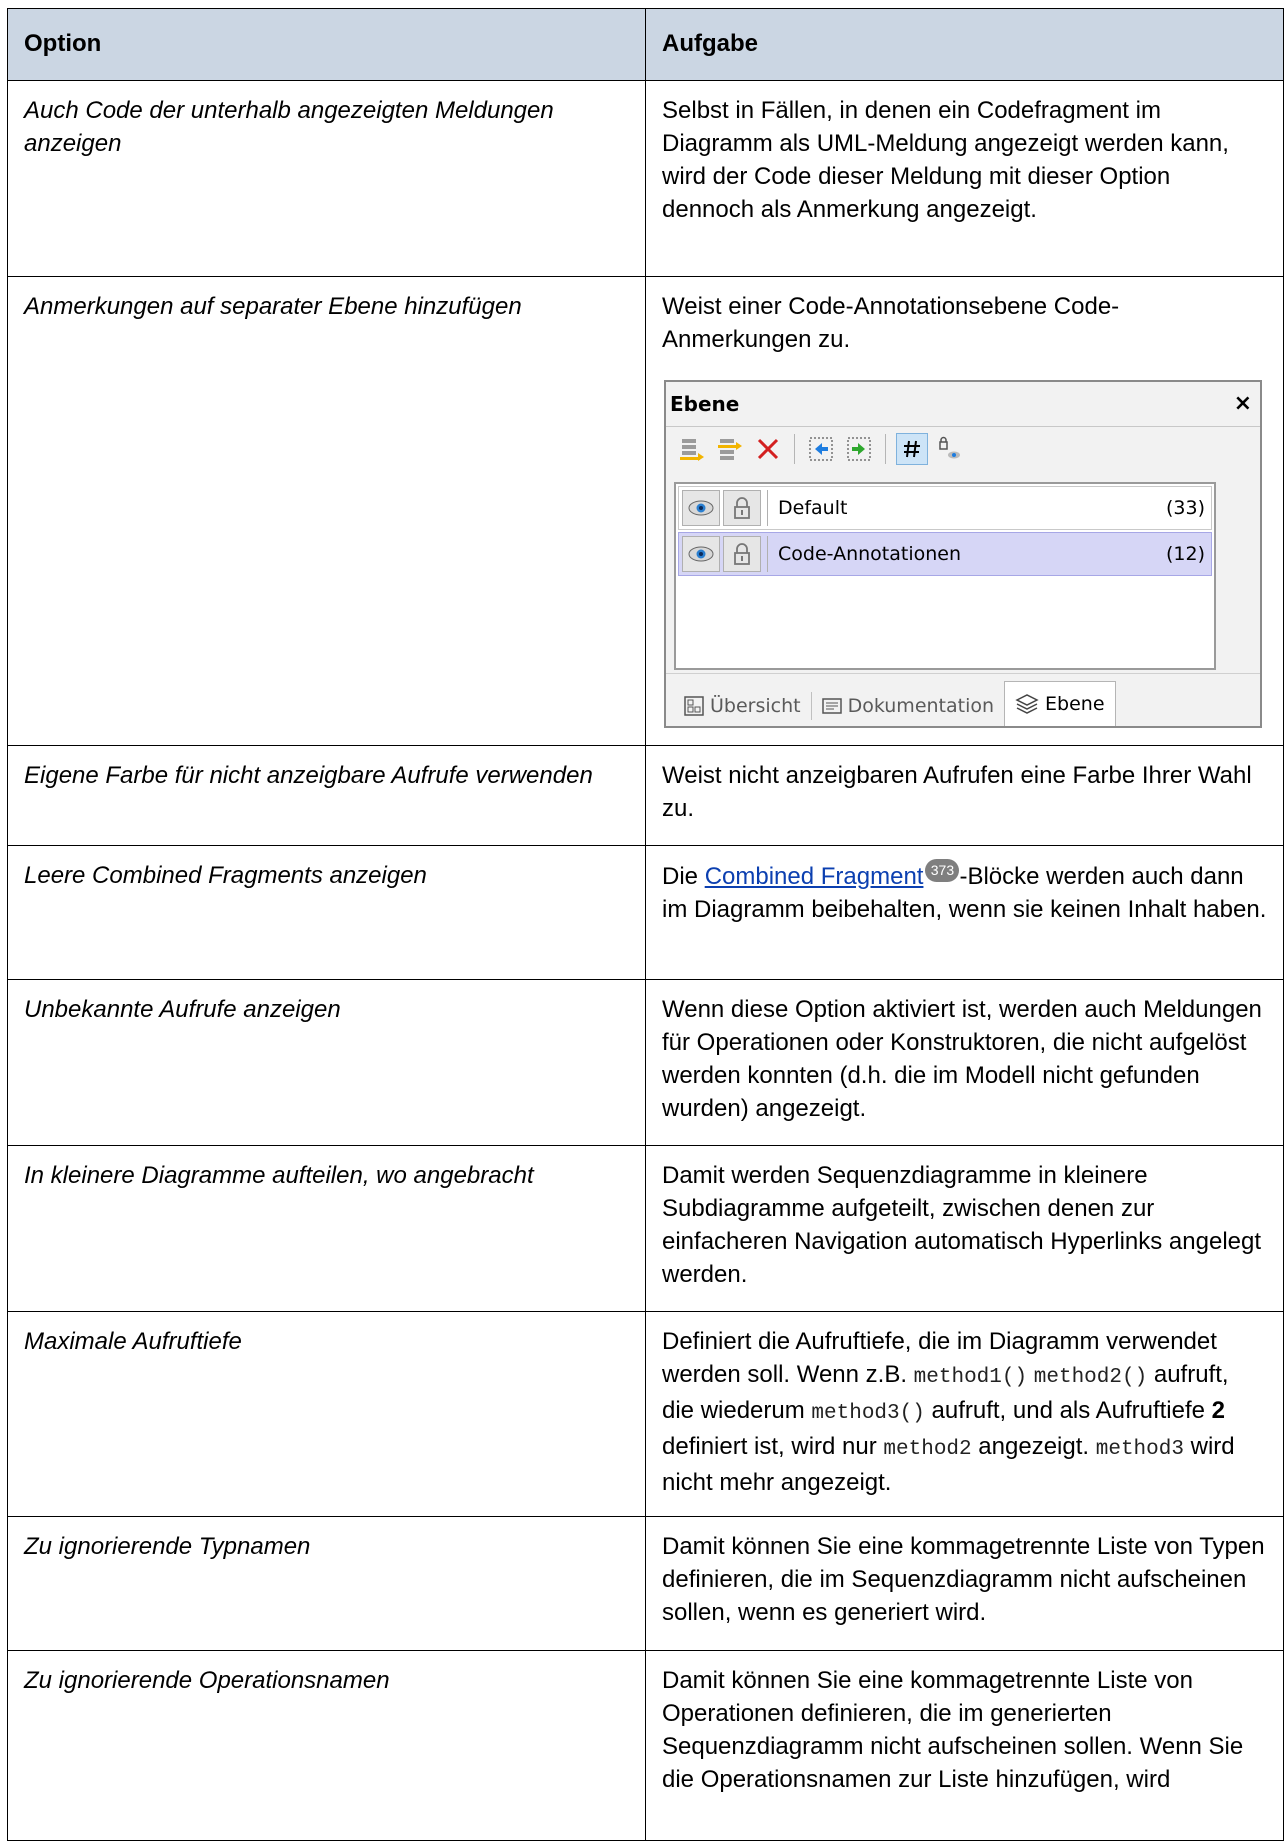 Image resolution: width=1287 pixels, height=1841 pixels. I want to click on task-text: definiert ist, wird nur, so click(773, 1446).